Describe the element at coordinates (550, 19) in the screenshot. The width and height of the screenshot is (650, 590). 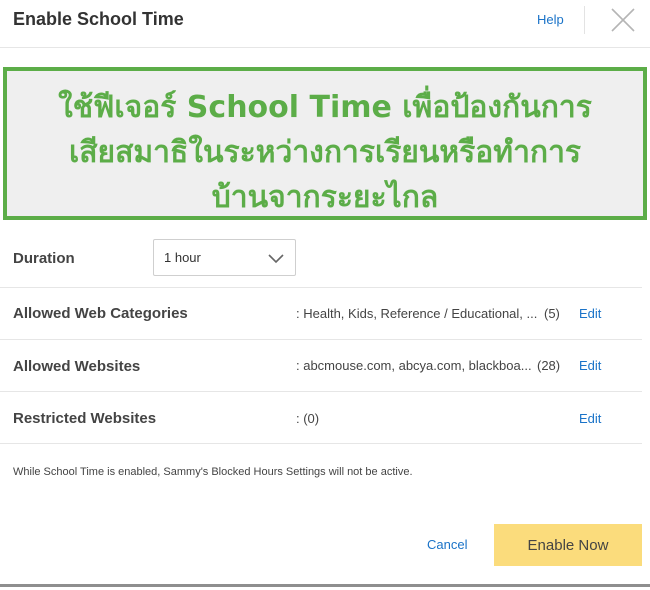
I see `help-link: Help` at that location.